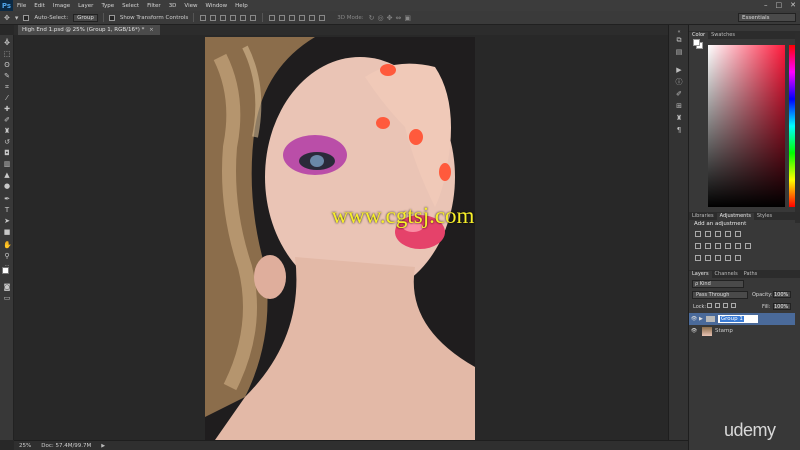  I want to click on color-picker-field, so click(746, 126).